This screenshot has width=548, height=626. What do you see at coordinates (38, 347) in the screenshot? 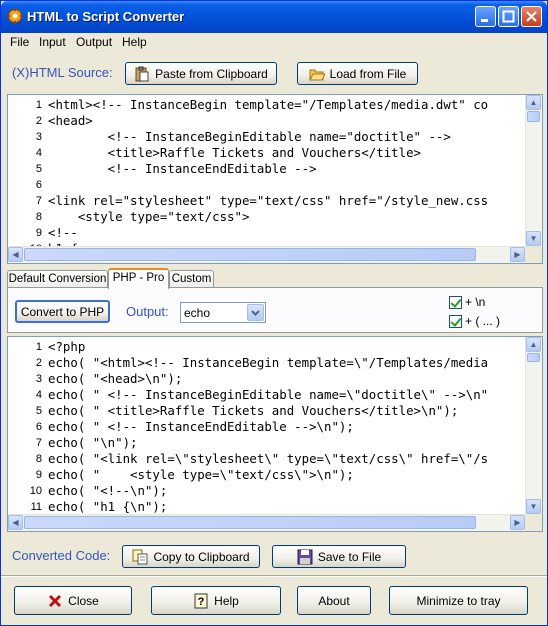
I see `line-number: 1` at bounding box center [38, 347].